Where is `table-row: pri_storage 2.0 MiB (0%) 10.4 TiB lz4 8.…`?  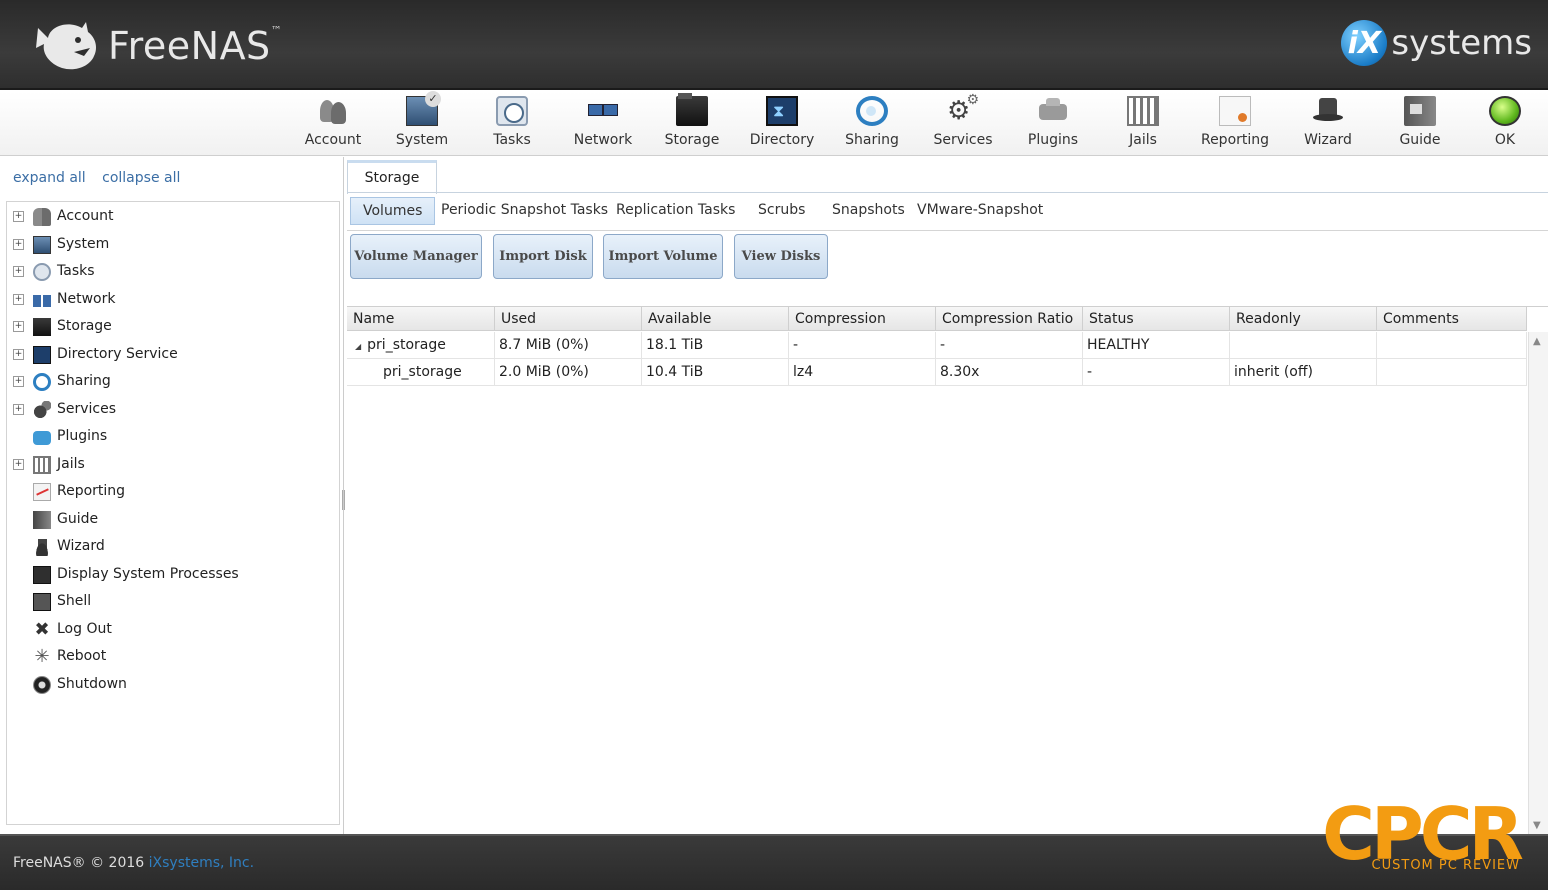 table-row: pri_storage 2.0 MiB (0%) 10.4 TiB lz4 8.… is located at coordinates (937, 372).